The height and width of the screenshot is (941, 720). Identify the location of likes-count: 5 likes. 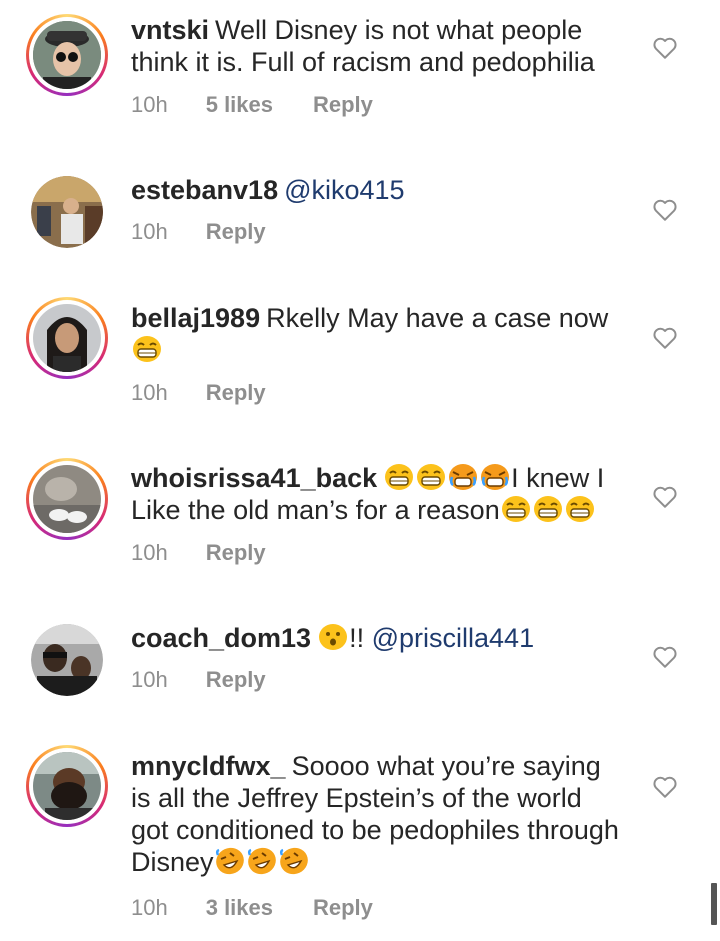
(239, 105).